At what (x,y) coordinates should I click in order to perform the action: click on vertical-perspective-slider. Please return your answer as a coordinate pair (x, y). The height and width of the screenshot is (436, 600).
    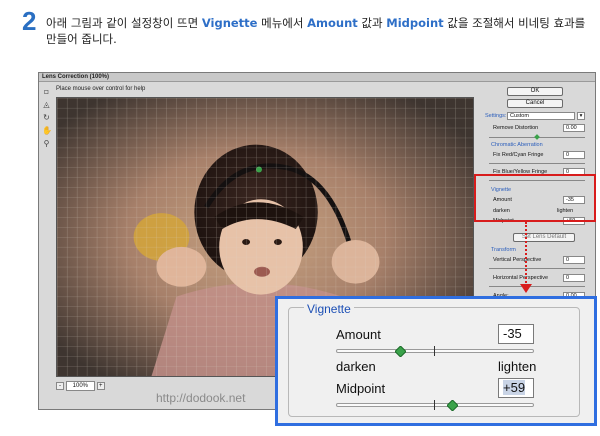
    Looking at the image, I should click on (537, 268).